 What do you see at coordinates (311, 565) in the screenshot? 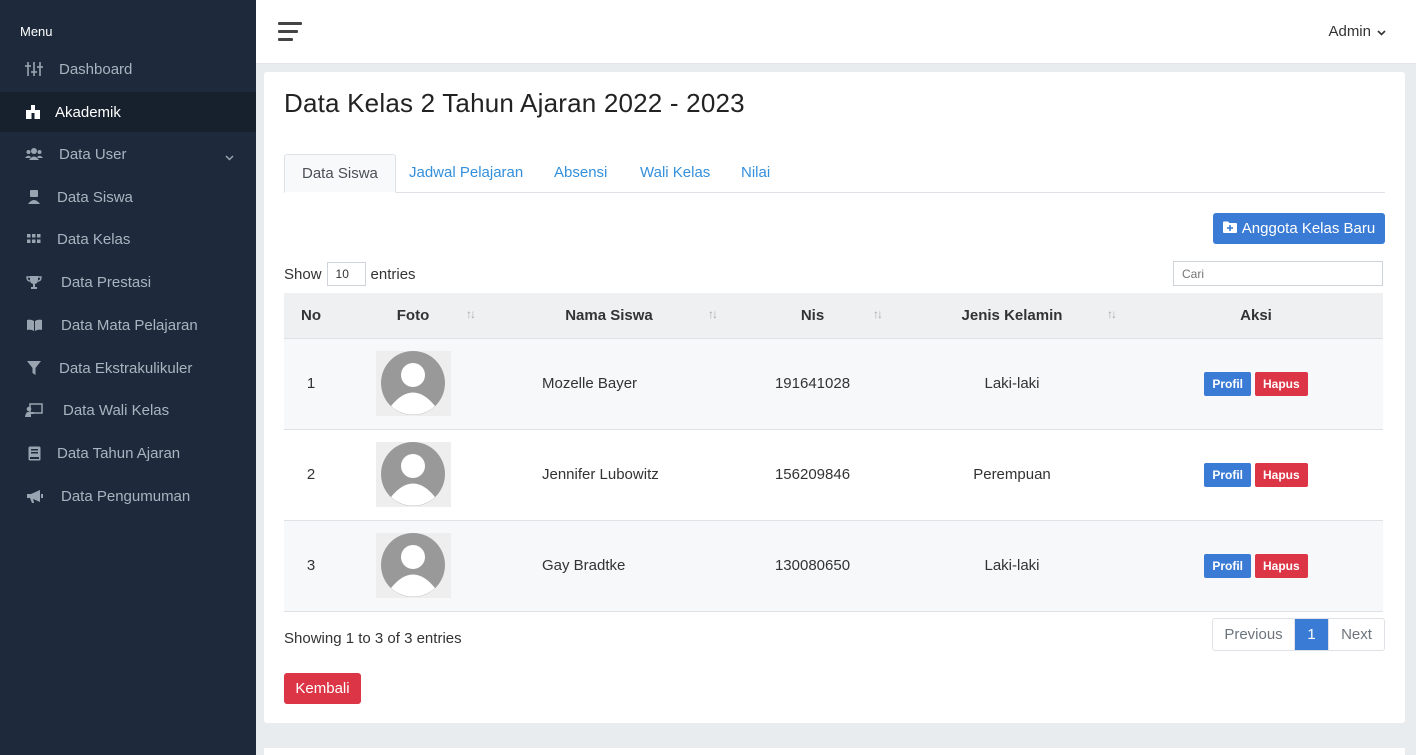
I see `cell-no: 3` at bounding box center [311, 565].